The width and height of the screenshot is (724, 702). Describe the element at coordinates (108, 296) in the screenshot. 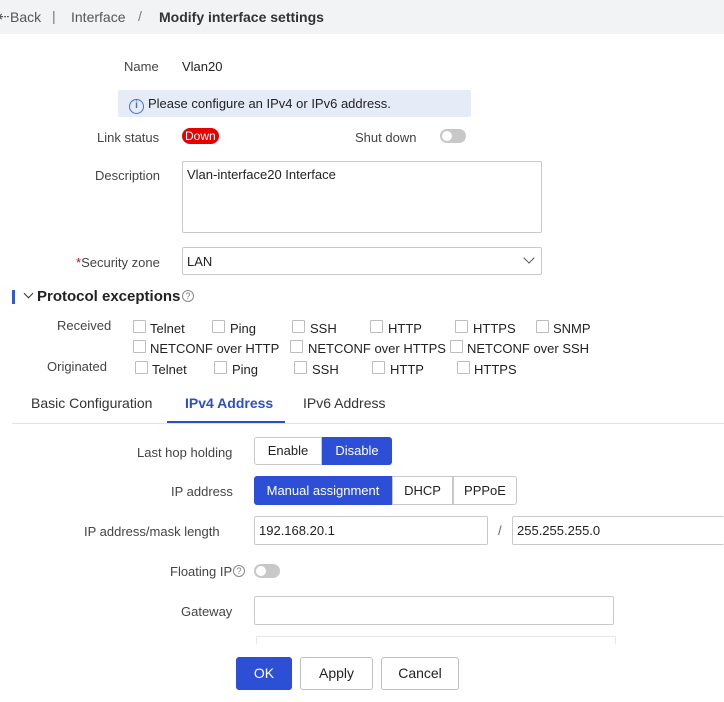

I see `protocol-exceptions-title: Protocol exceptions` at that location.